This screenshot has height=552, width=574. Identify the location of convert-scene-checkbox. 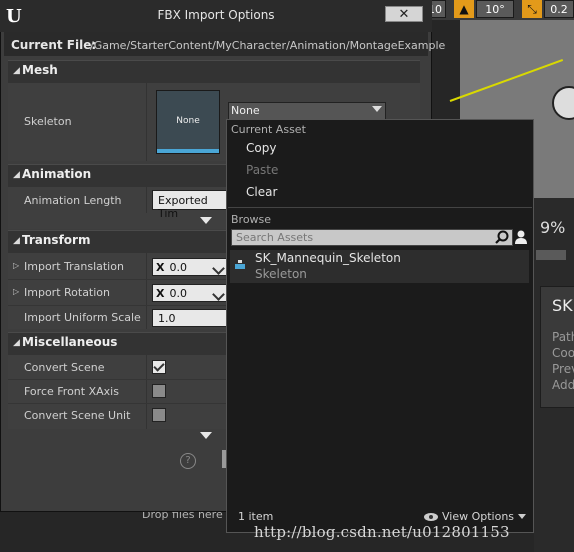
(159, 367).